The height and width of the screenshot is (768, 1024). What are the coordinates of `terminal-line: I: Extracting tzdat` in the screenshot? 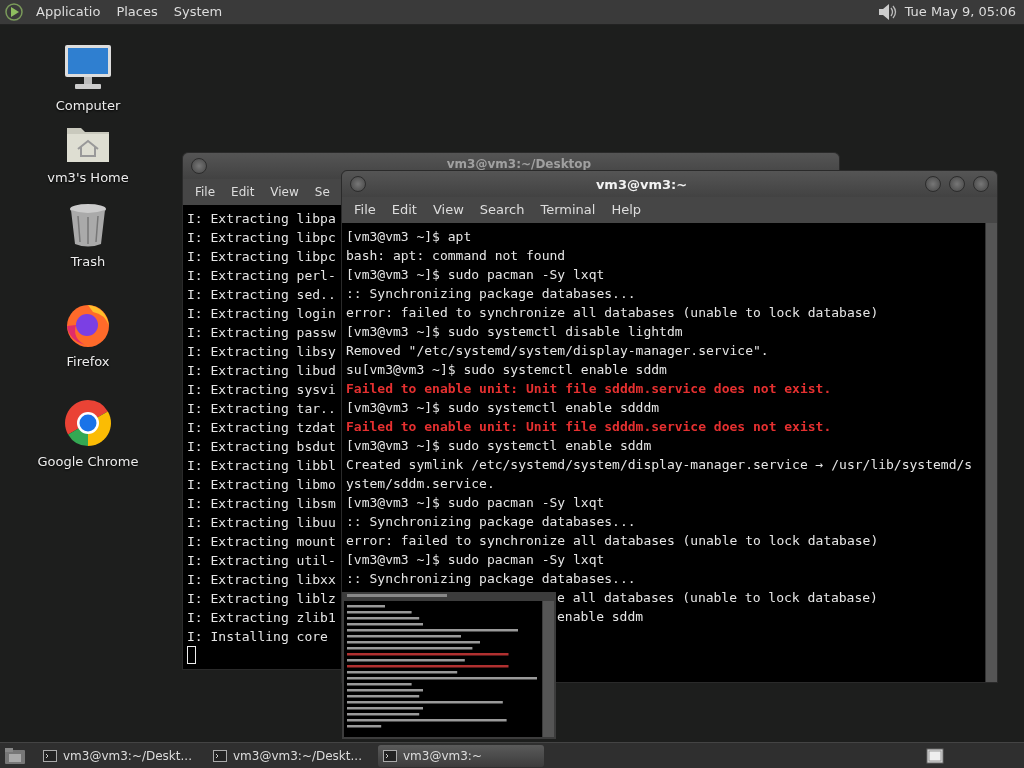 It's located at (261, 428).